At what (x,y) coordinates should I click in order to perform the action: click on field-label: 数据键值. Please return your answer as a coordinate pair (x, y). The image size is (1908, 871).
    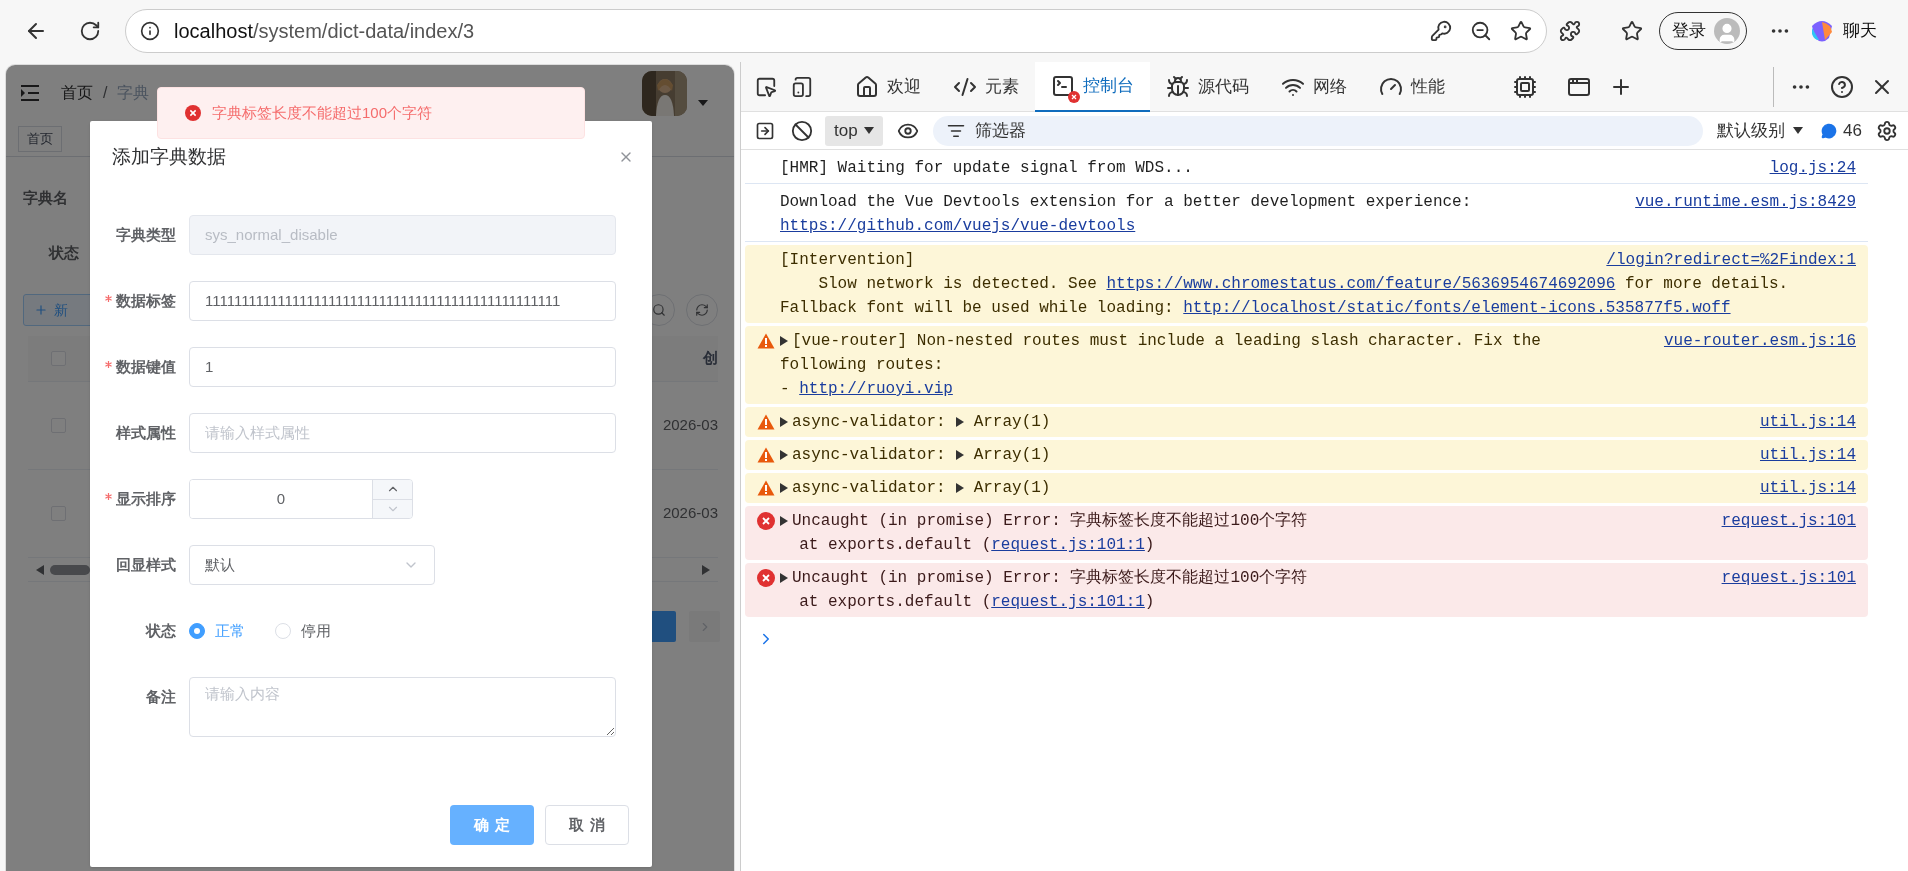
    Looking at the image, I should click on (146, 366).